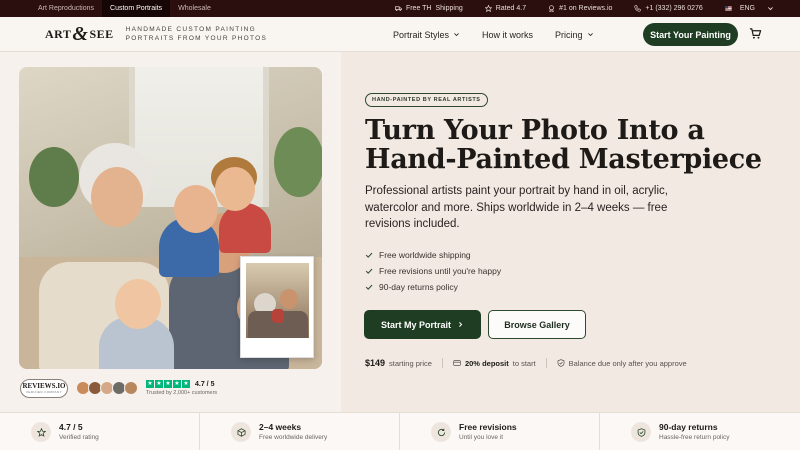 The height and width of the screenshot is (450, 800). What do you see at coordinates (441, 432) in the screenshot?
I see `refresh-icon` at bounding box center [441, 432].